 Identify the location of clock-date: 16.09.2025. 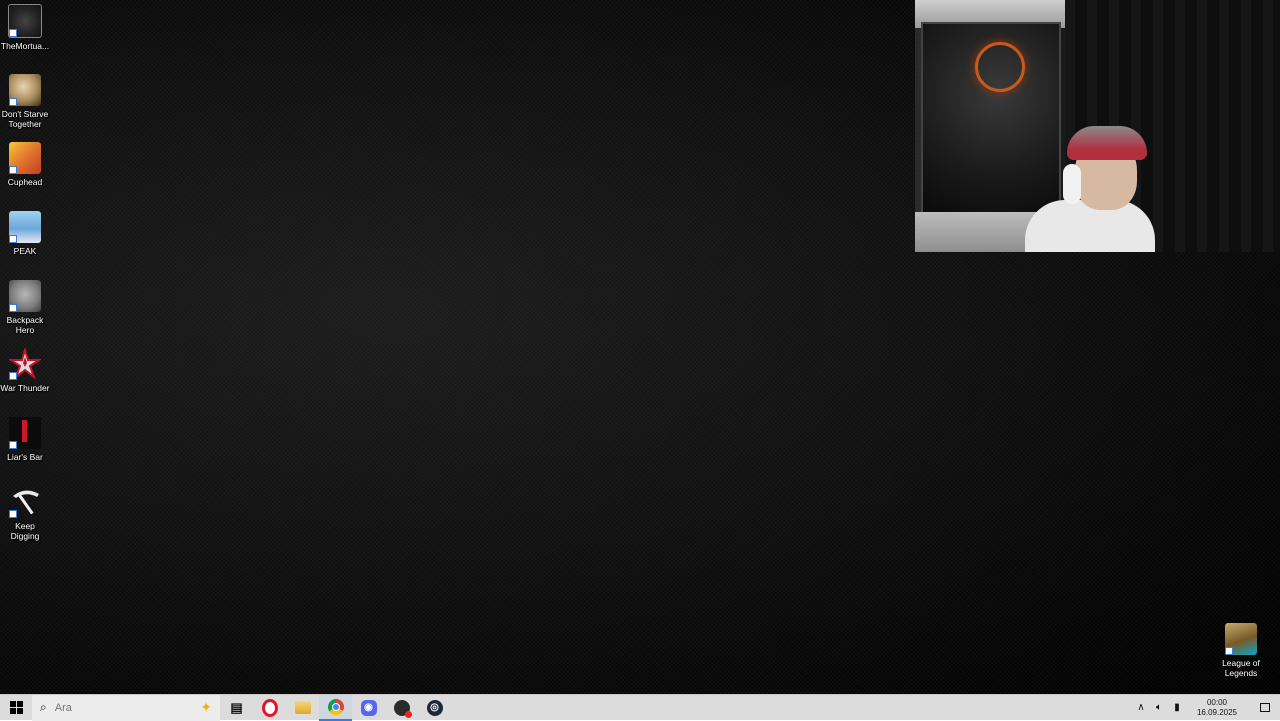
(1217, 712).